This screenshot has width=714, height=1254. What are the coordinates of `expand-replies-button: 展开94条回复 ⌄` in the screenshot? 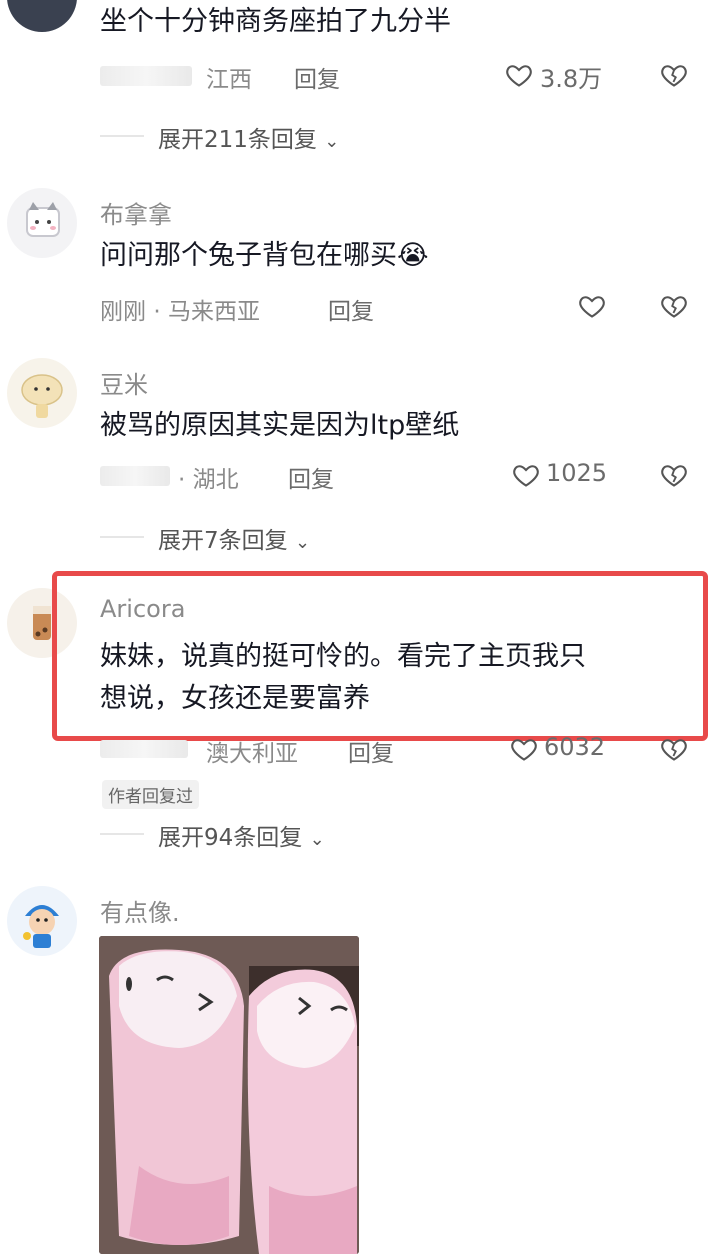 It's located at (241, 835).